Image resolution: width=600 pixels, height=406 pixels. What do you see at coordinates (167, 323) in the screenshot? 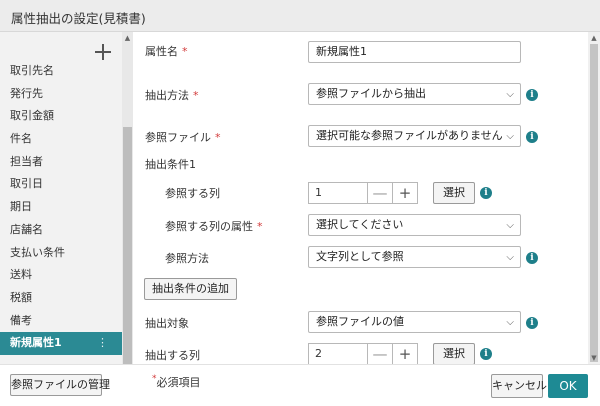
I see `extract-target-label: 抽出対象` at bounding box center [167, 323].